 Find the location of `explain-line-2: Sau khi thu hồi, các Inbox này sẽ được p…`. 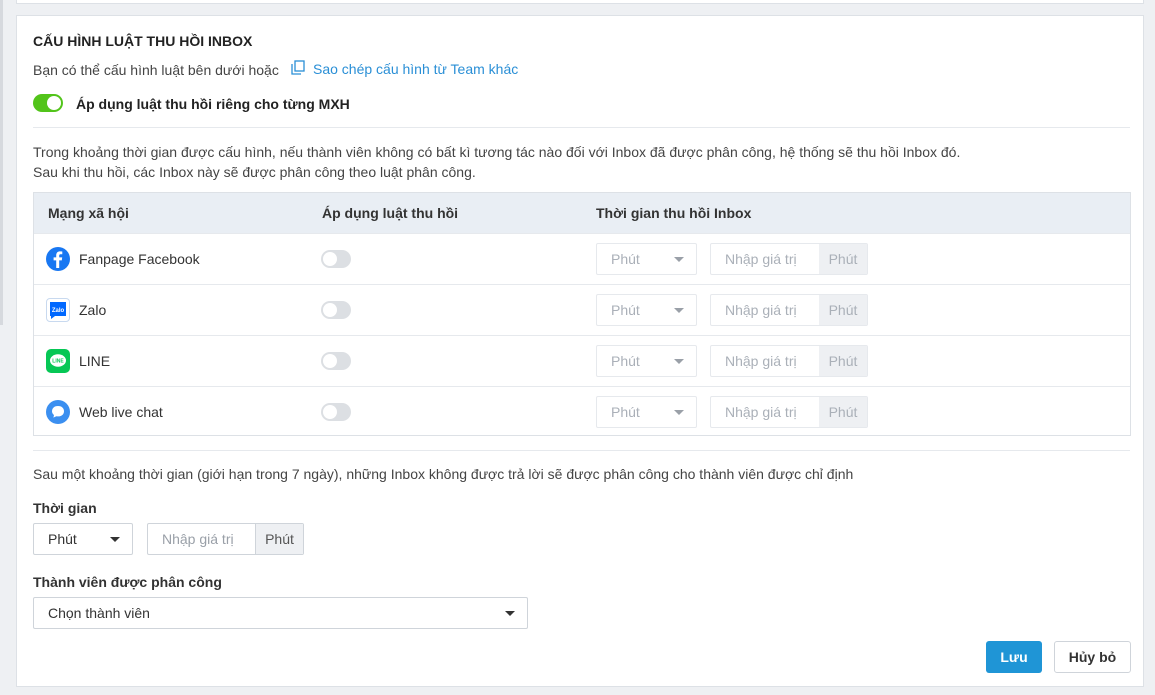

explain-line-2: Sau khi thu hồi, các Inbox này sẽ được p… is located at coordinates (254, 172).